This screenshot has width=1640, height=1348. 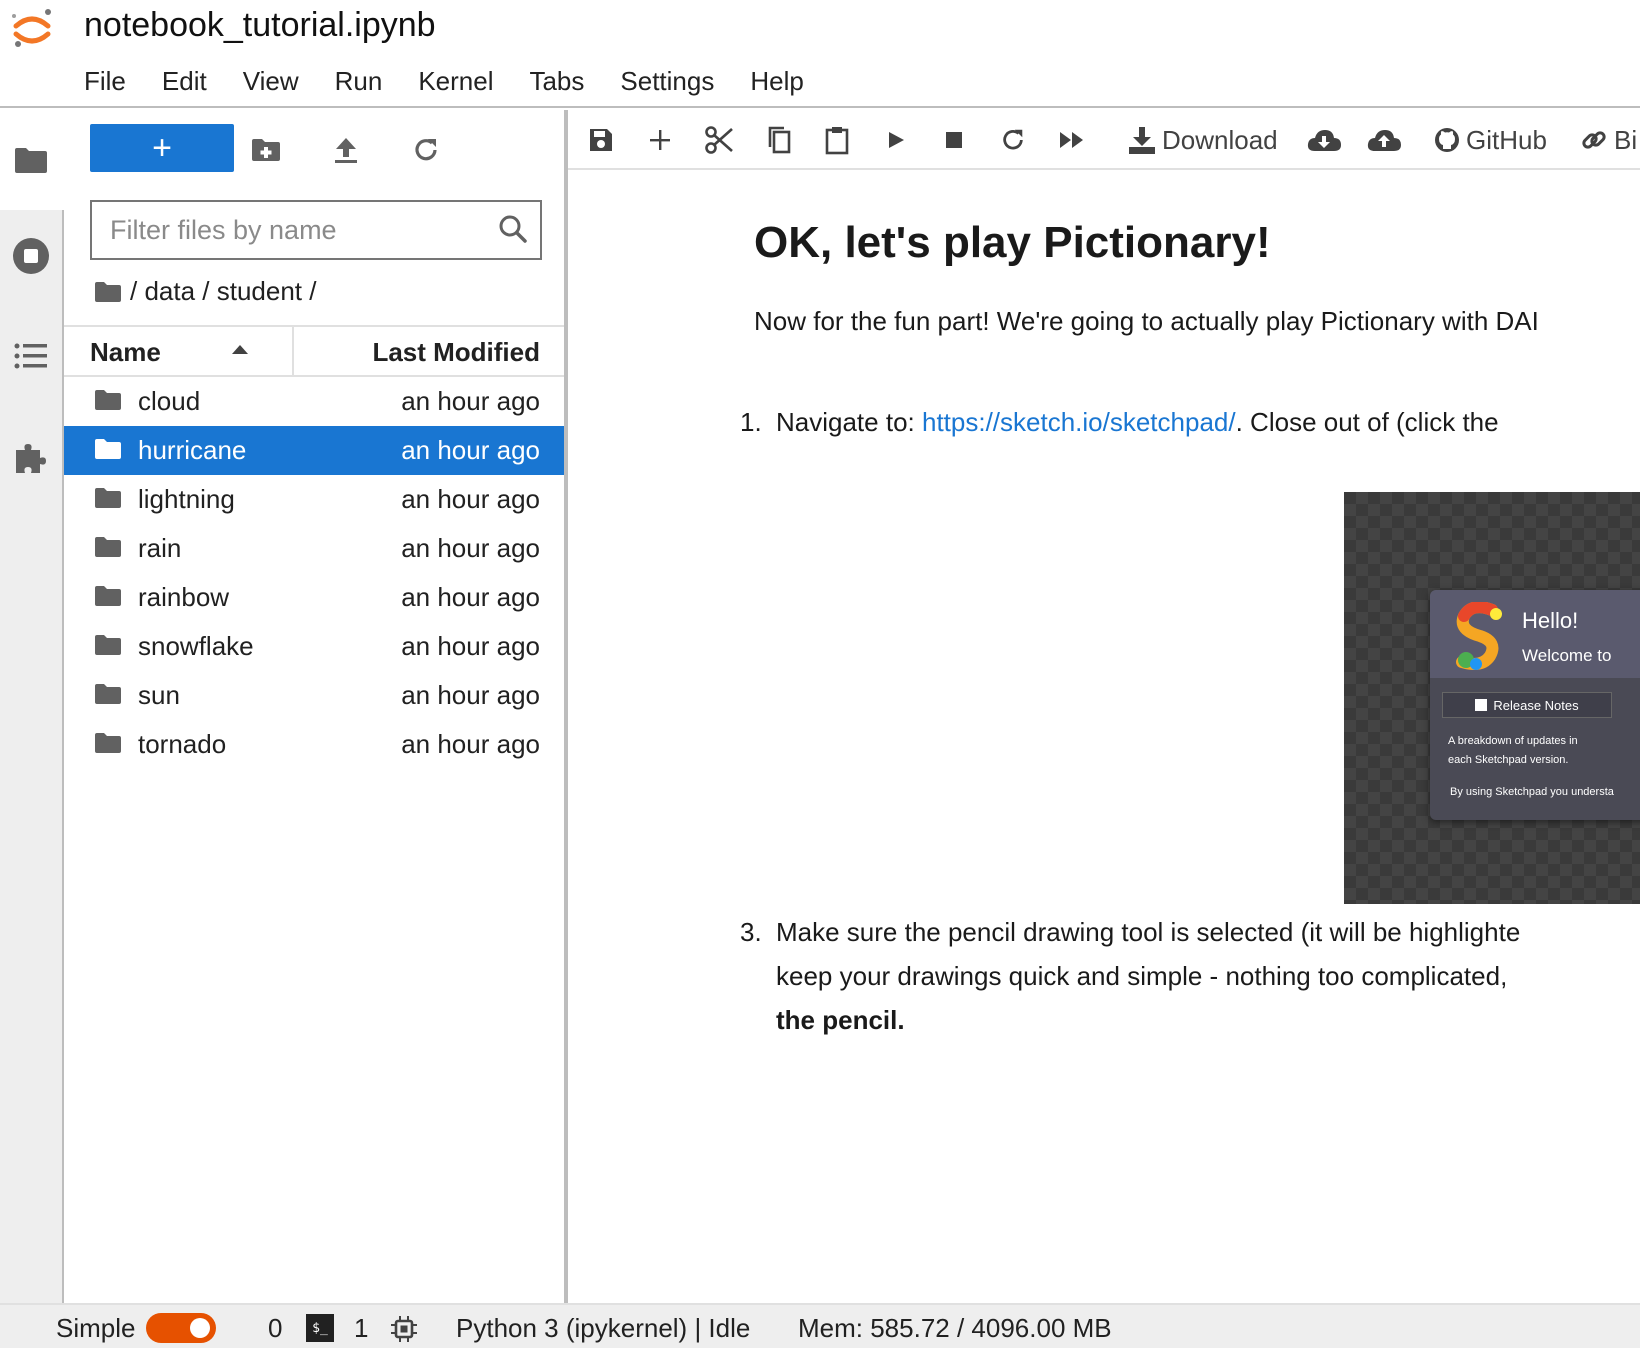 I want to click on jupyter-logo-icon, so click(x=32, y=28).